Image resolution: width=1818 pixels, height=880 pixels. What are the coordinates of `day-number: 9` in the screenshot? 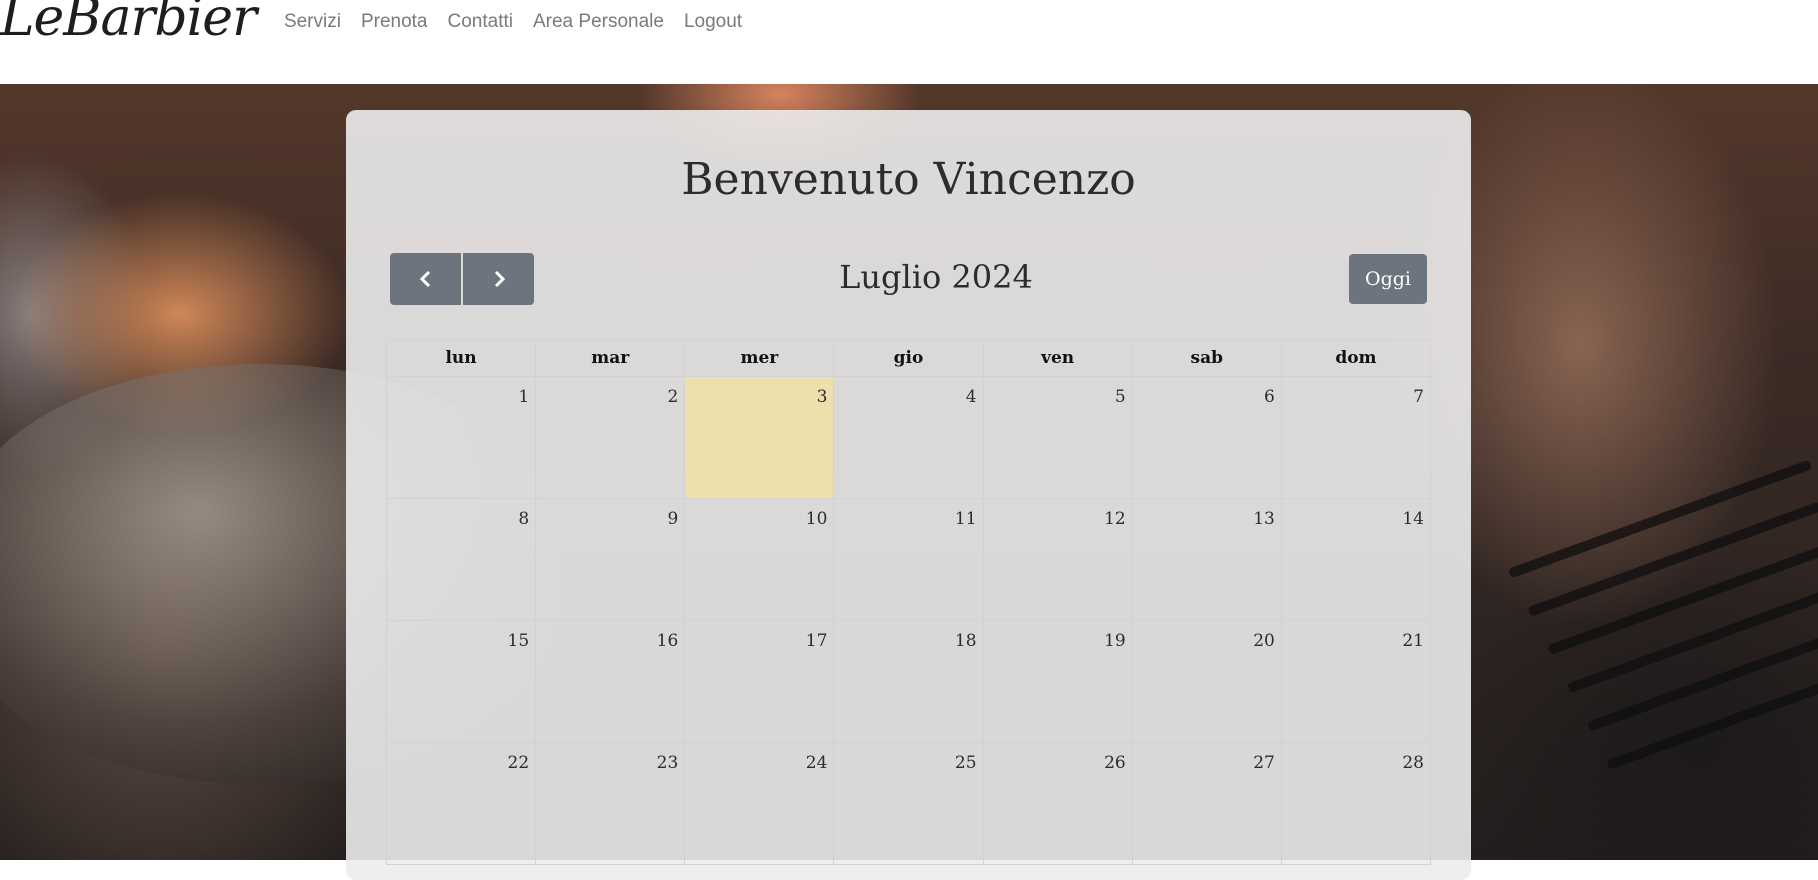 It's located at (673, 519).